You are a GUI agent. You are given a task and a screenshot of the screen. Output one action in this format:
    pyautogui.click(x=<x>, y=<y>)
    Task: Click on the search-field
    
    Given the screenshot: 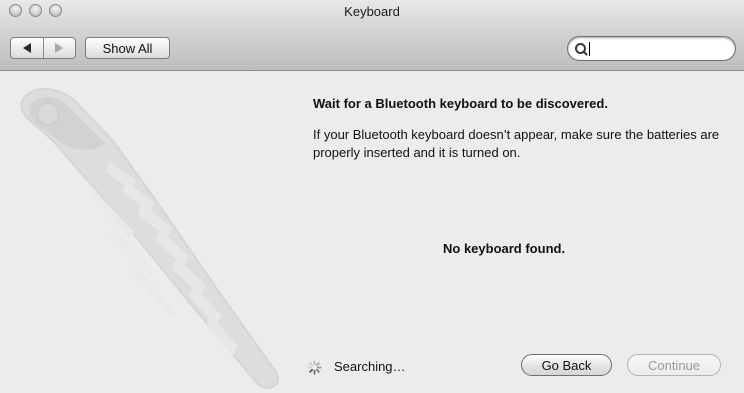 What is the action you would take?
    pyautogui.click(x=651, y=48)
    